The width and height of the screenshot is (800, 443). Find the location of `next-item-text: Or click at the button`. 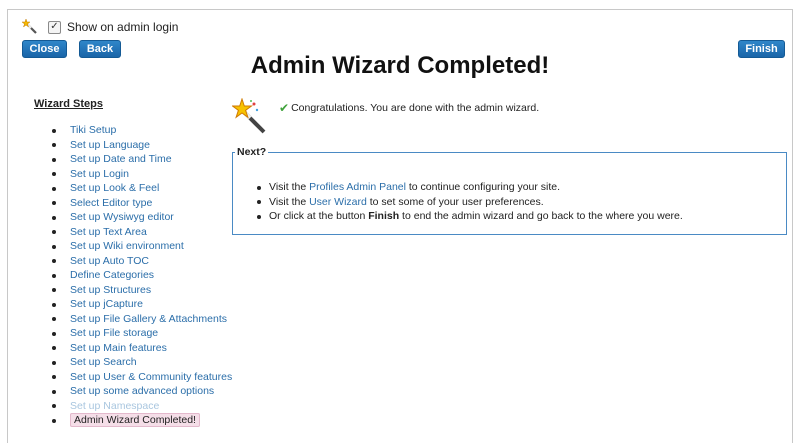

next-item-text: Or click at the button is located at coordinates (319, 216).